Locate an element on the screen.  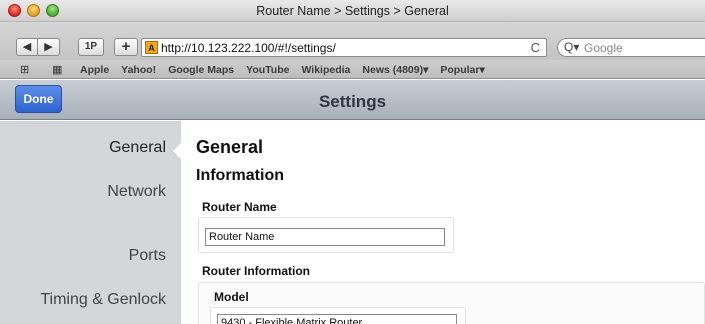
selected-pointer-icon is located at coordinates (177, 151).